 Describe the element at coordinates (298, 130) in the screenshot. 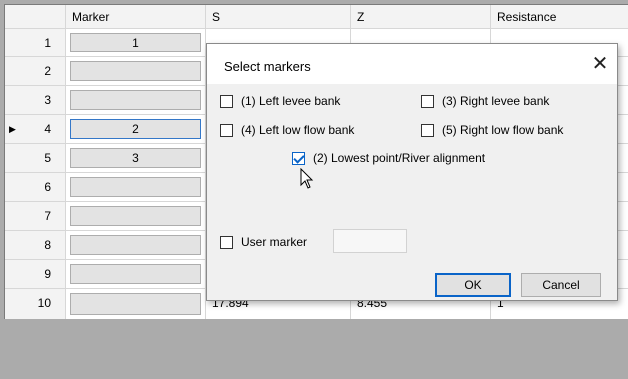

I see `checkbox-label: (4) Left low flow bank` at that location.